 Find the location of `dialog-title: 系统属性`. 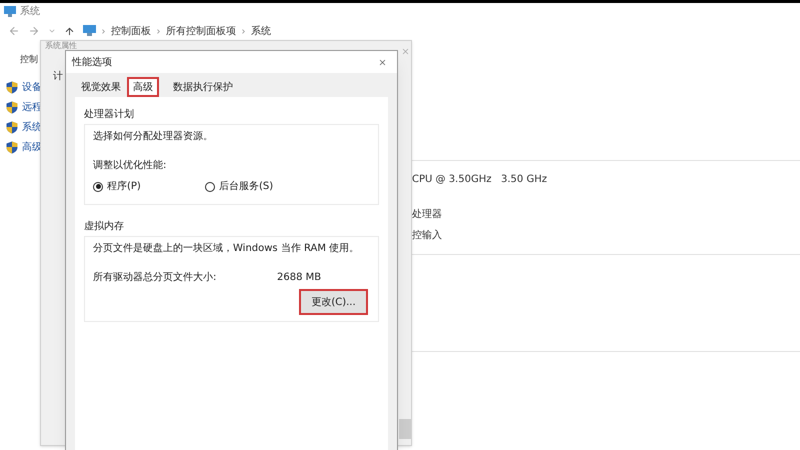

dialog-title: 系统属性 is located at coordinates (61, 45).